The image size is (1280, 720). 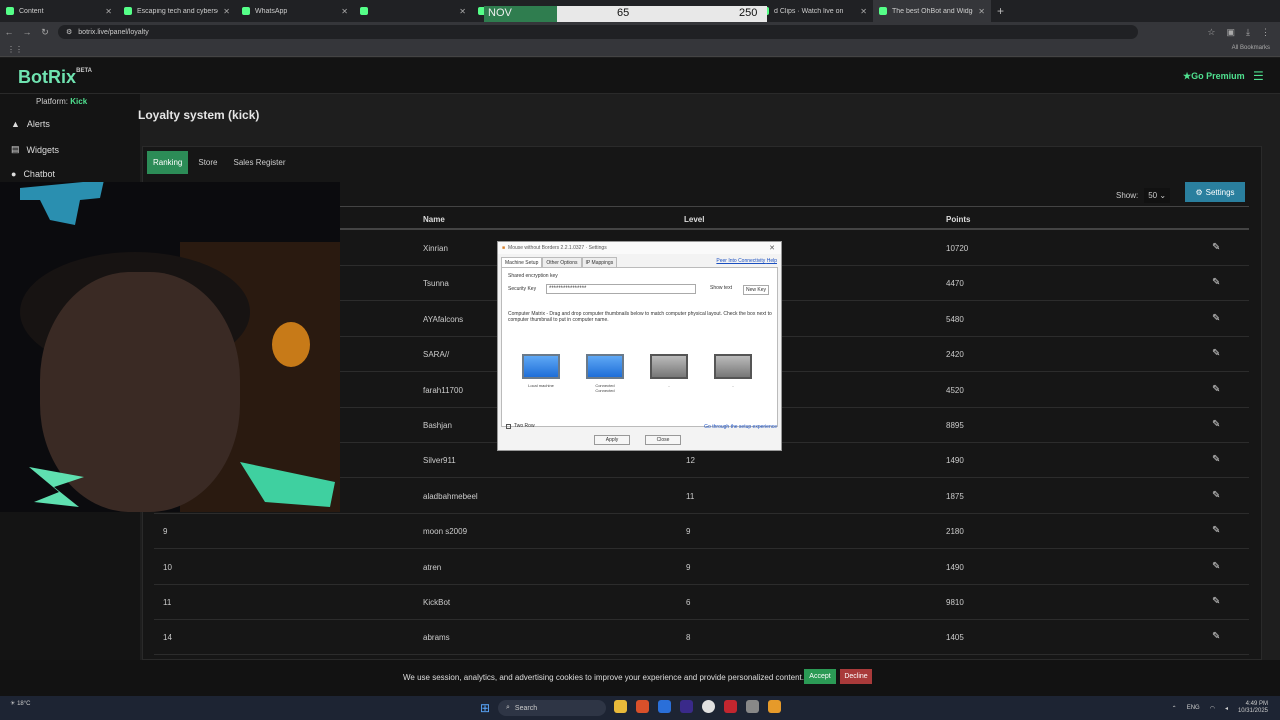 I want to click on show-text-checkbox: Show text, so click(x=721, y=288).